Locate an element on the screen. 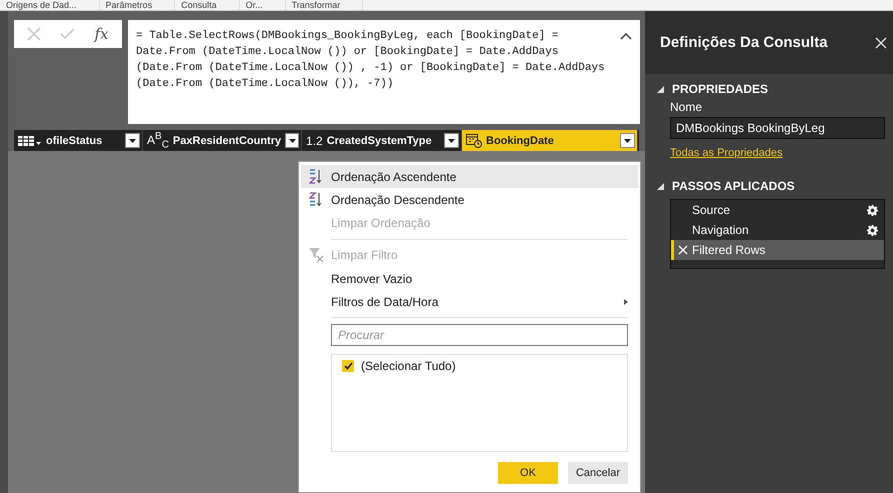  all-properties-link: Todas as Propriedades is located at coordinates (726, 153).